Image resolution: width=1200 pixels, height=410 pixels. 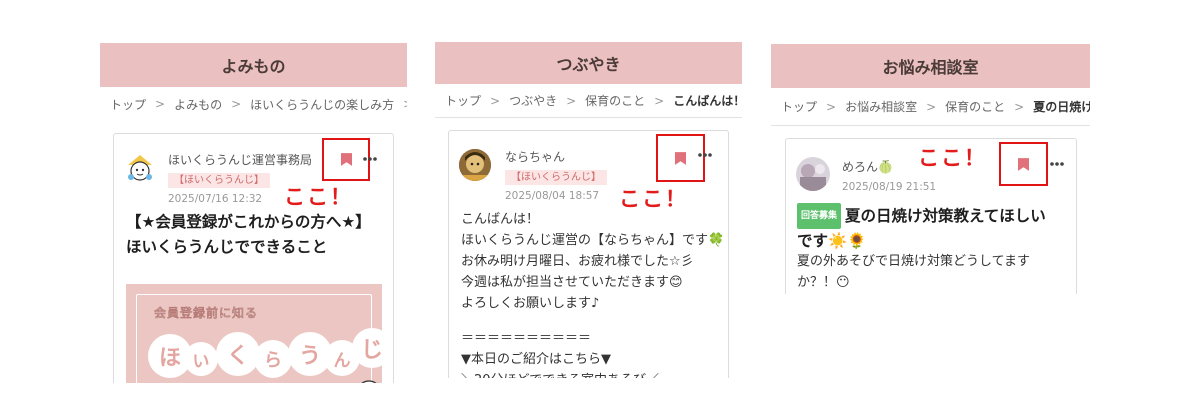 I want to click on post-body-line: 夏の外あそびで日焼け対策どうしてます, so click(x=913, y=261).